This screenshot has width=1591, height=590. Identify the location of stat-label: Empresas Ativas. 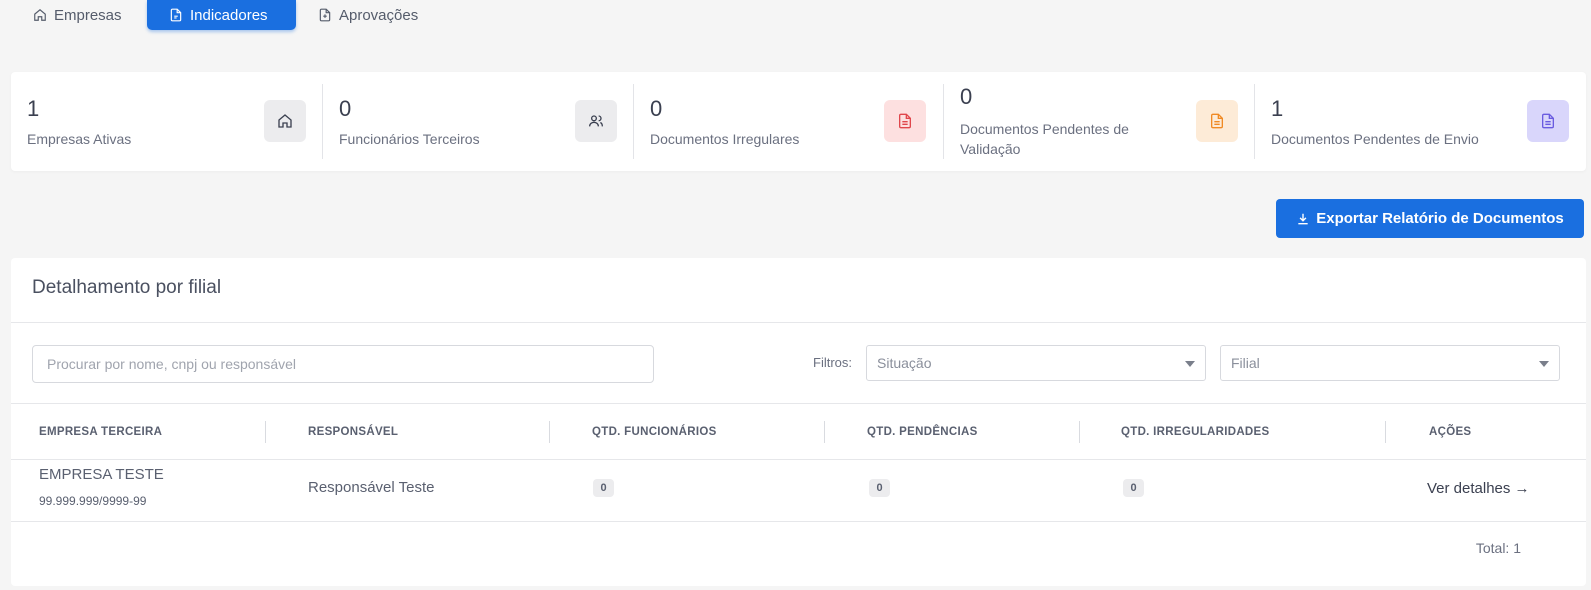
(79, 139).